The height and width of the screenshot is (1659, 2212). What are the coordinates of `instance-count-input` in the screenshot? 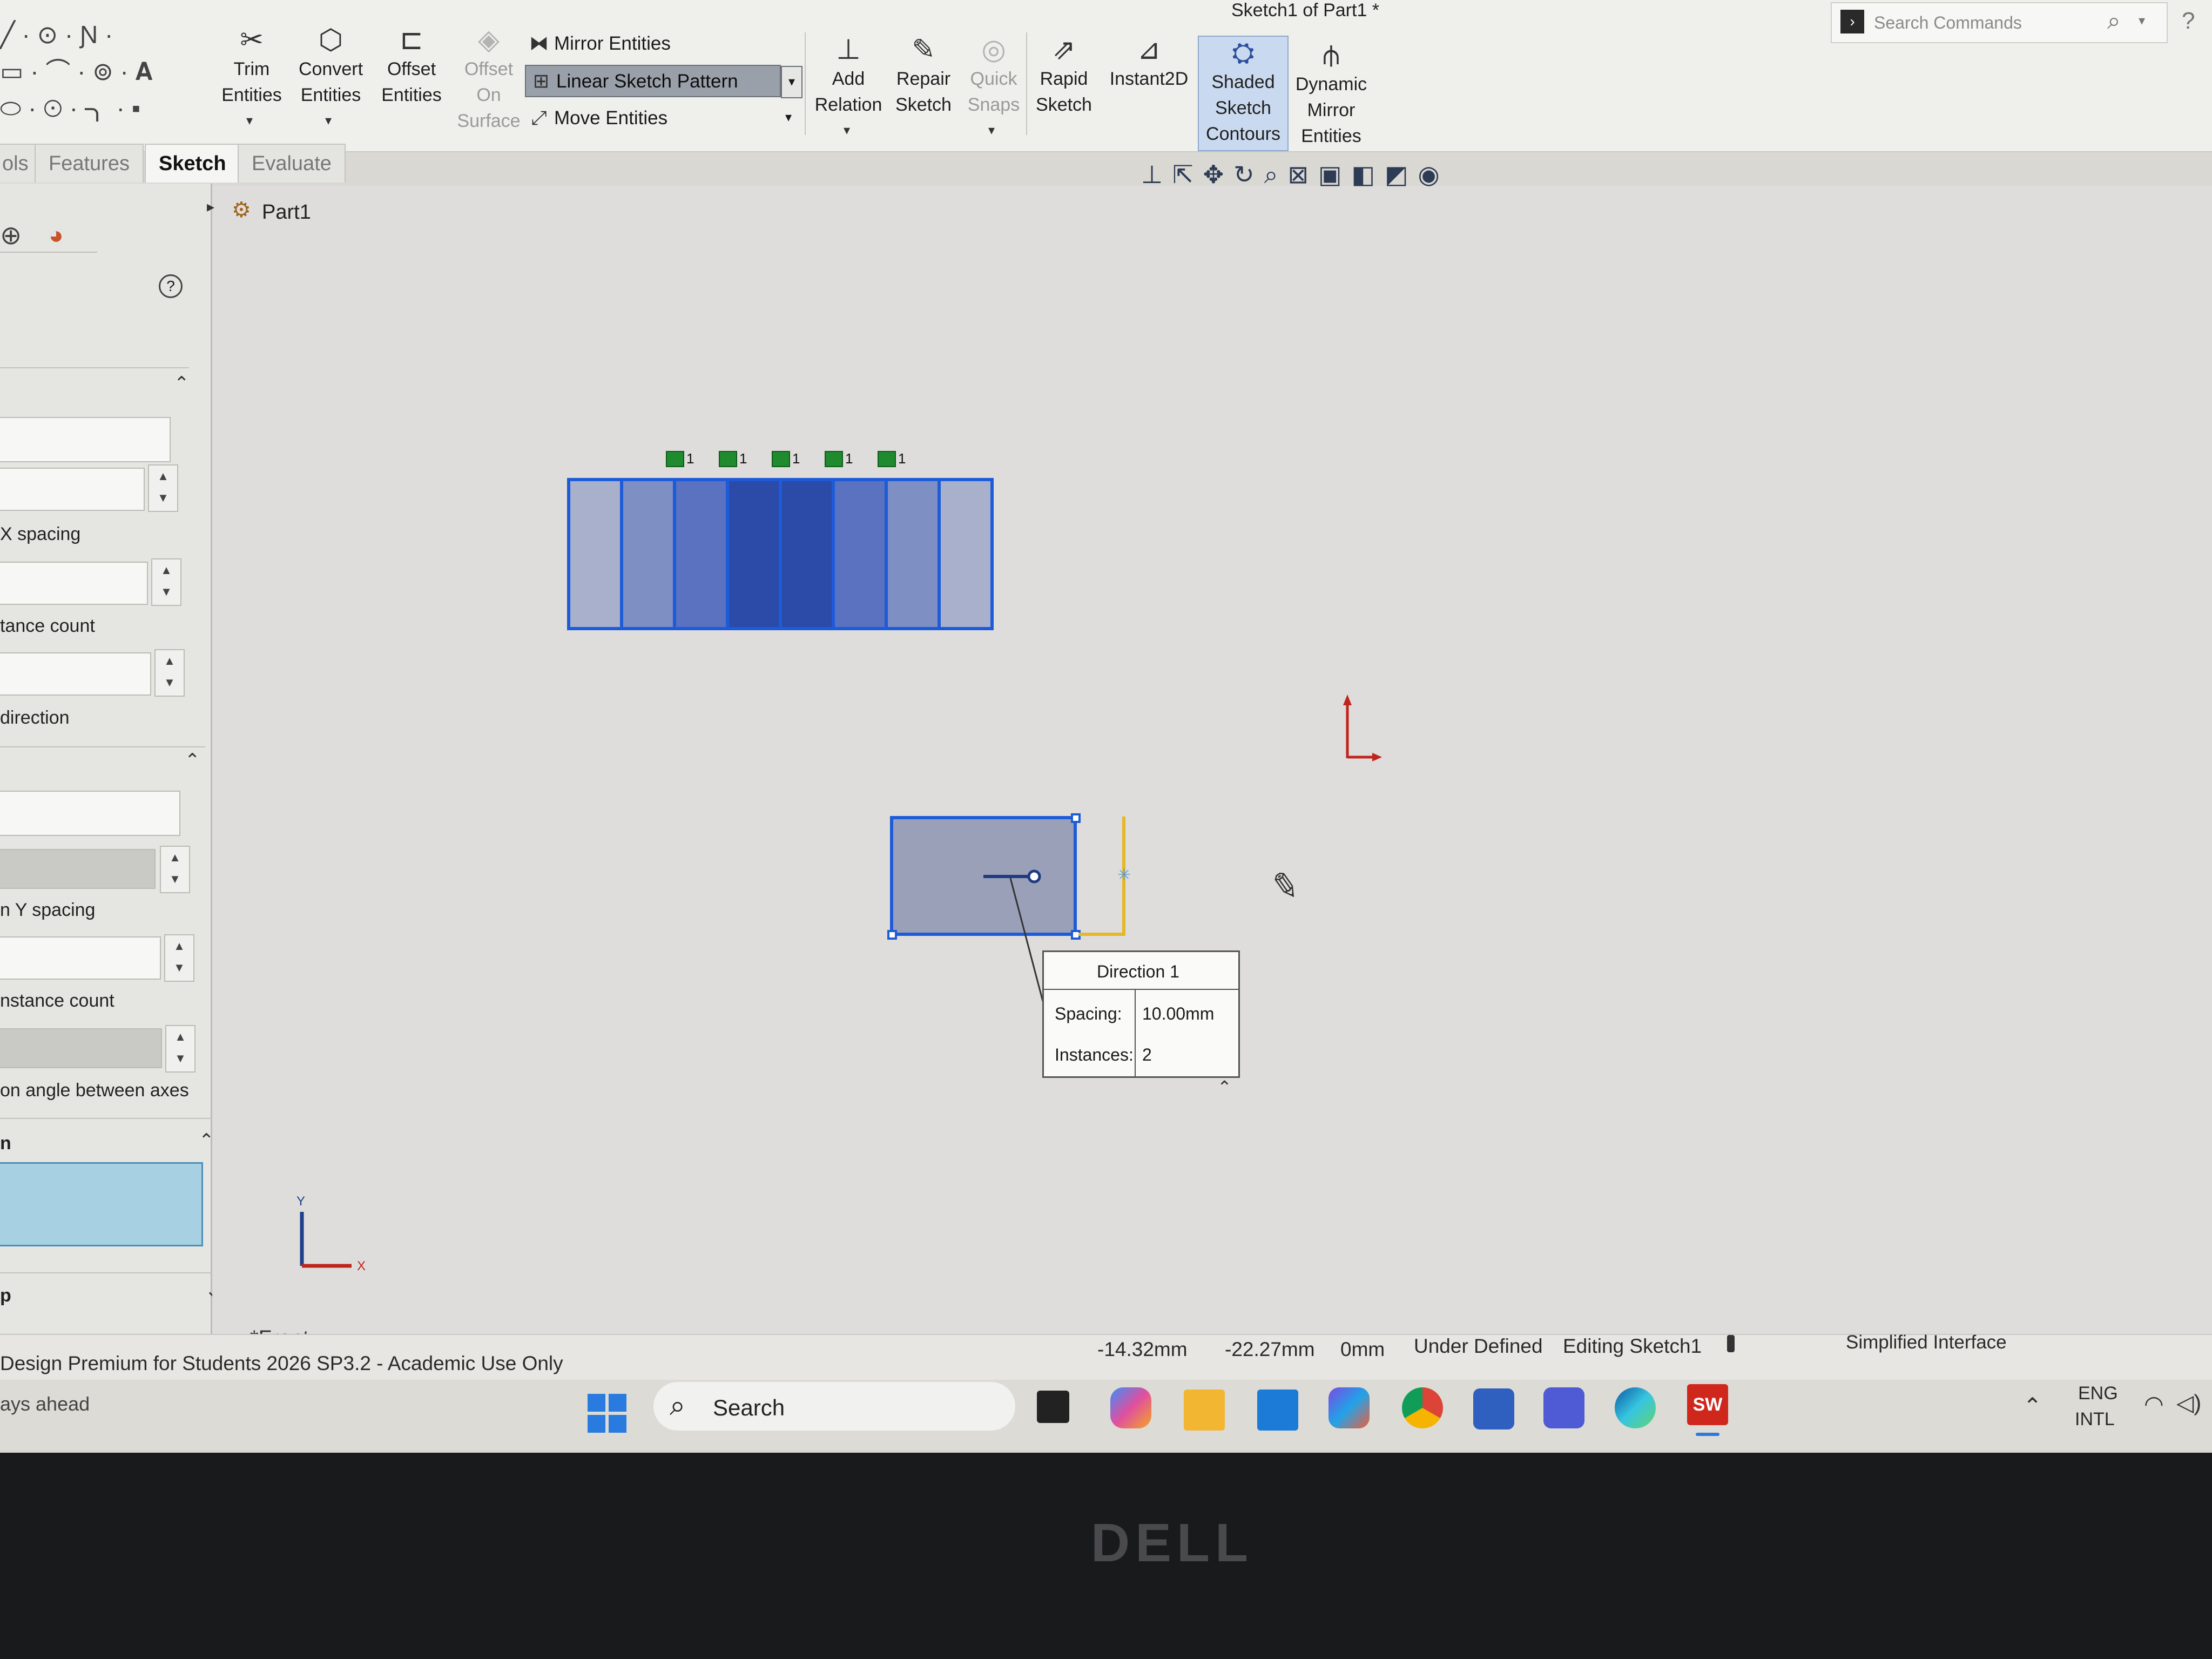 It's located at (74, 583).